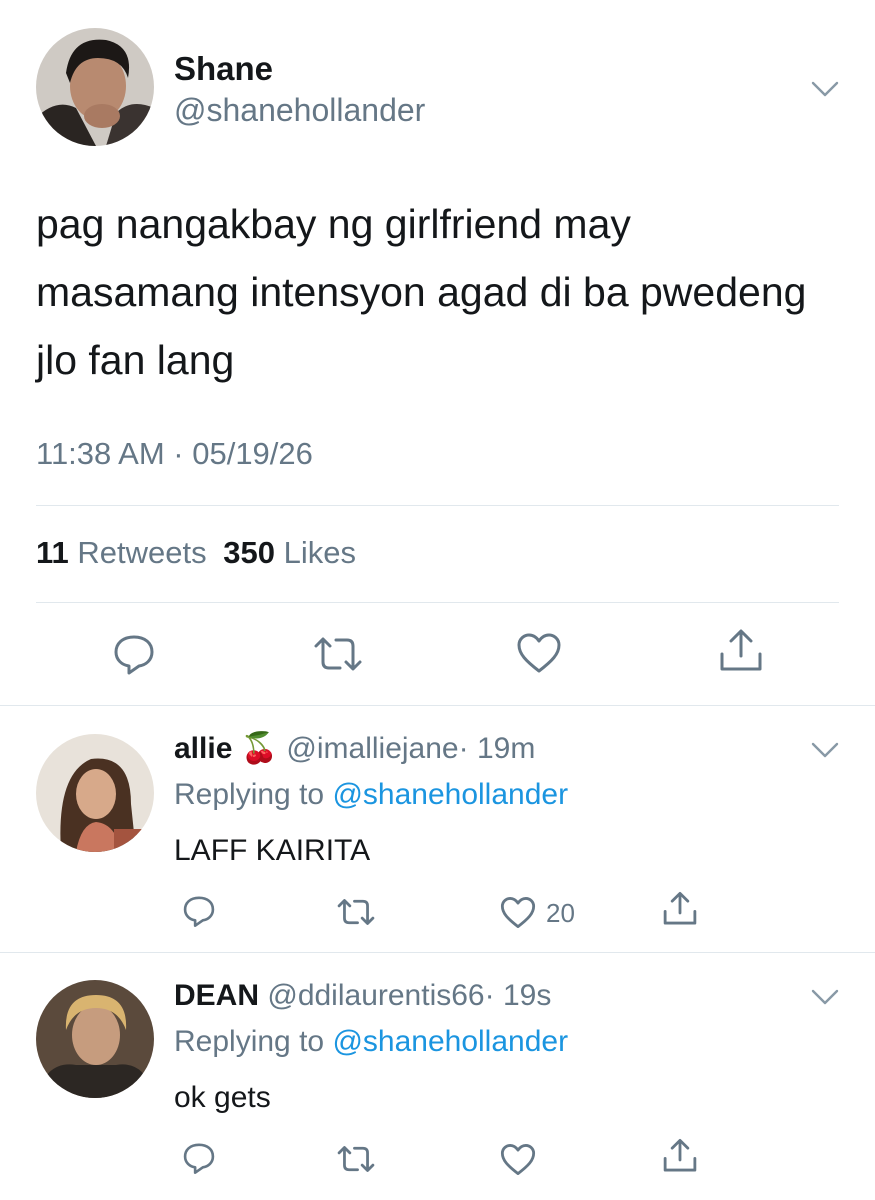  I want to click on likes-label: Likes, so click(320, 552).